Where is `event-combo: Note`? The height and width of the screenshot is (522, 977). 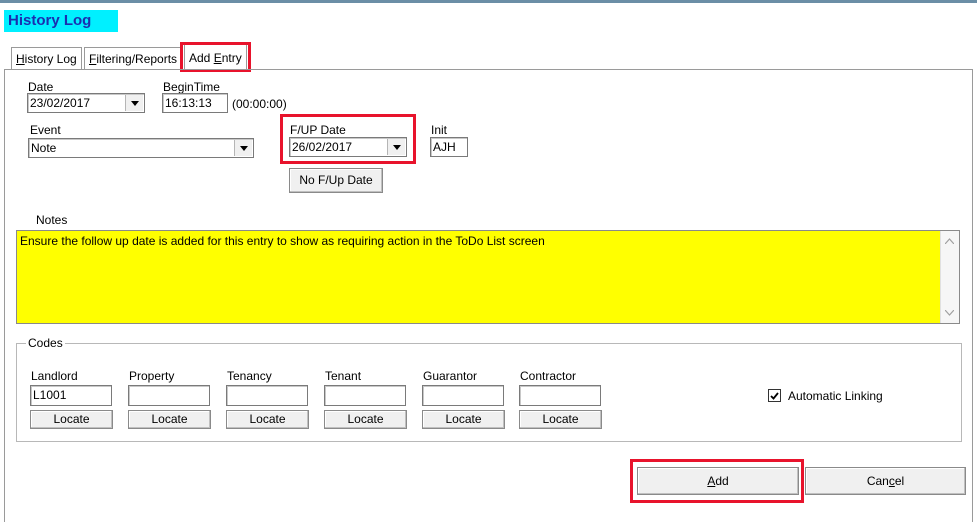
event-combo: Note is located at coordinates (141, 148).